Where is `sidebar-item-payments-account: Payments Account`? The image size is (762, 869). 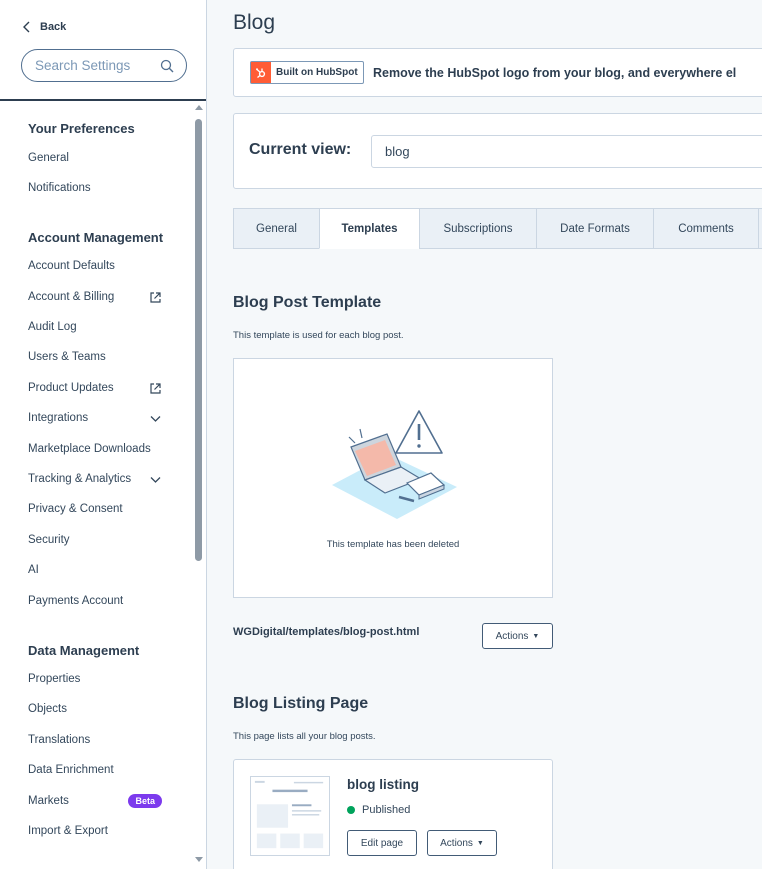
sidebar-item-payments-account: Payments Account is located at coordinates (98, 601).